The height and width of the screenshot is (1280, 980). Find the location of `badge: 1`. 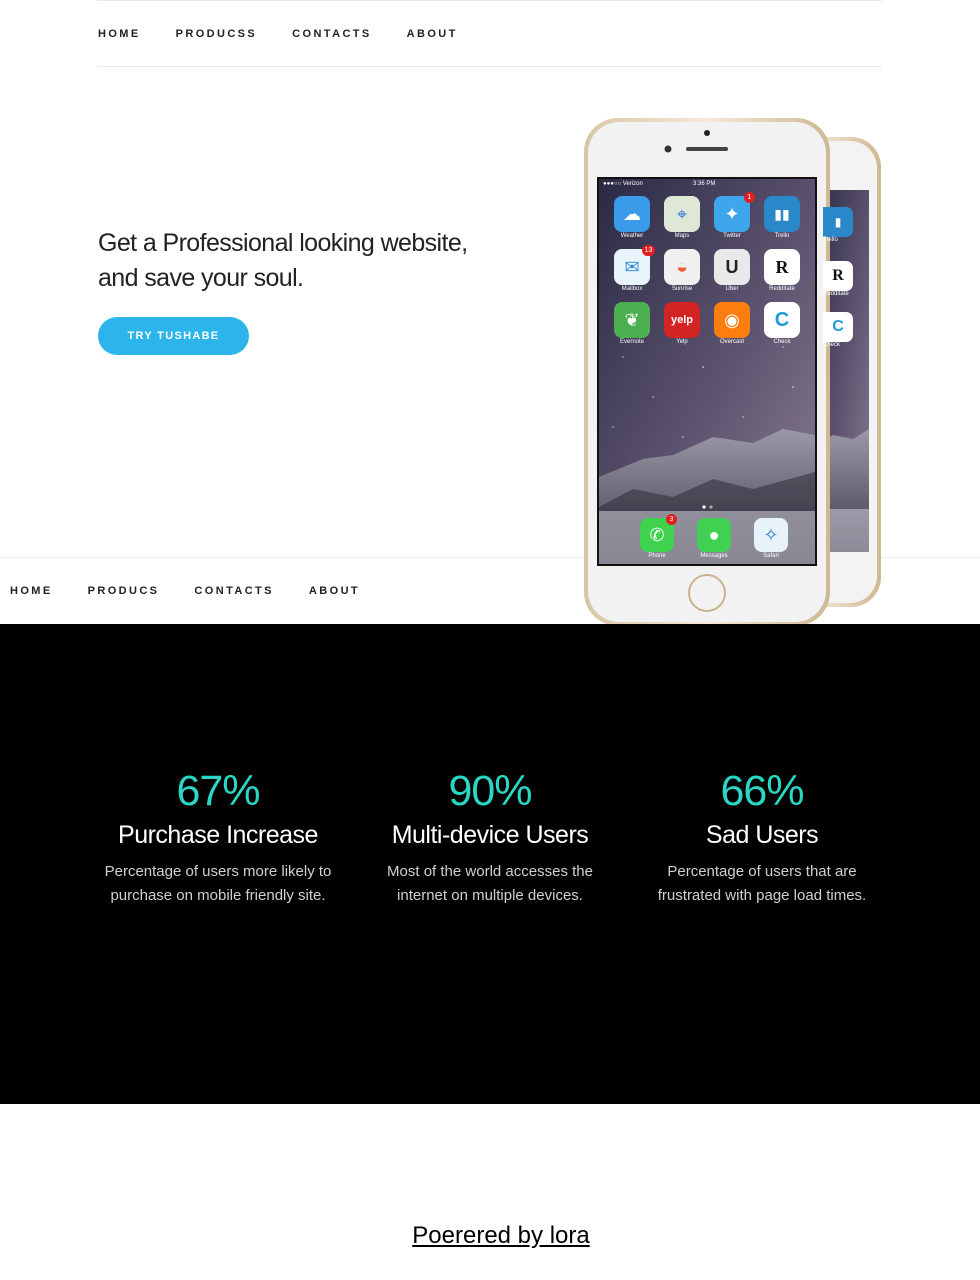

badge: 1 is located at coordinates (749, 197).